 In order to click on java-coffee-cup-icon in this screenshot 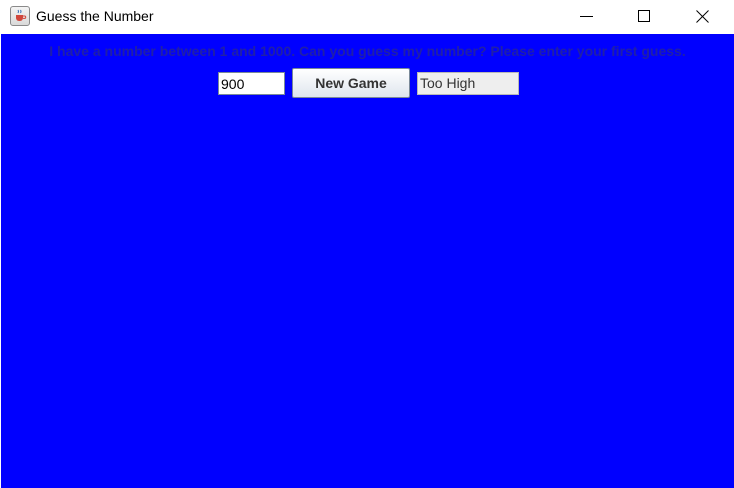, I will do `click(20, 16)`.